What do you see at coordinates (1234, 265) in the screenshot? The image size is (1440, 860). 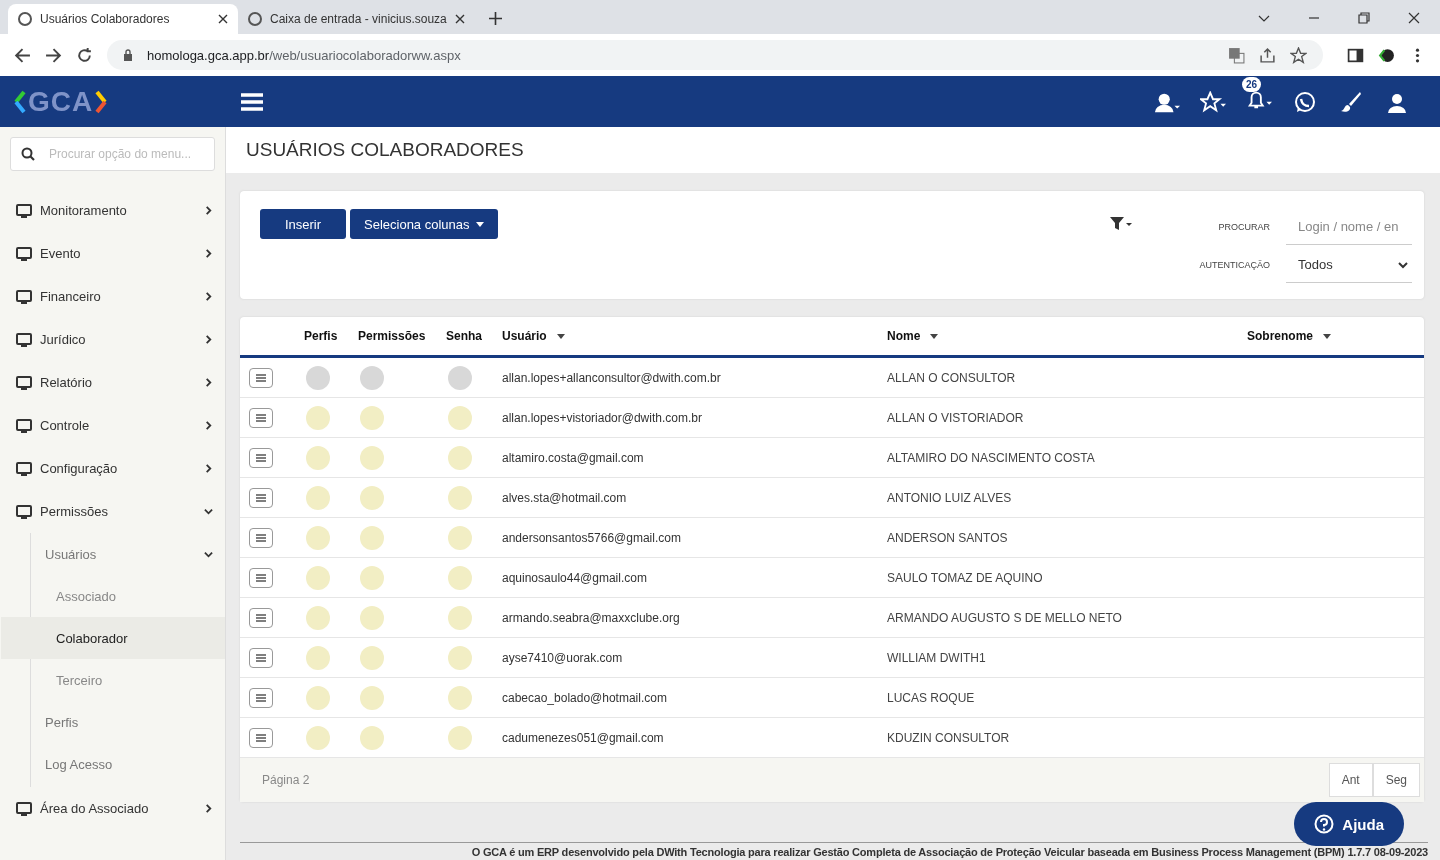 I see `field-label: AUTENTICAÇÃO` at bounding box center [1234, 265].